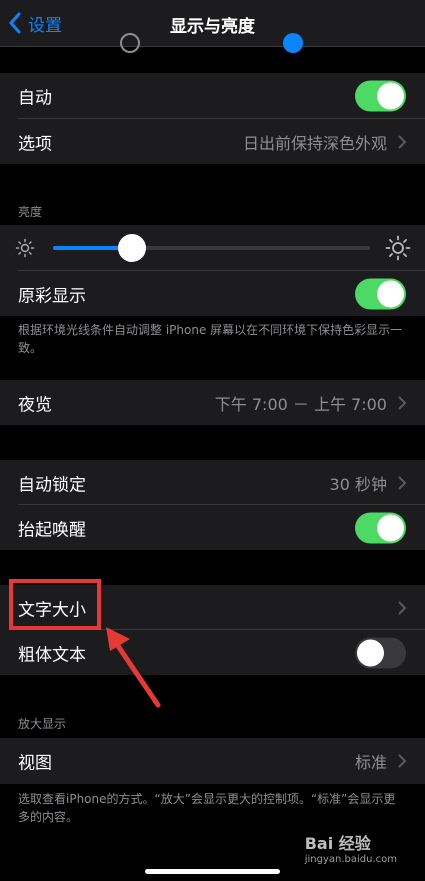  What do you see at coordinates (55, 604) in the screenshot?
I see `highlight-box` at bounding box center [55, 604].